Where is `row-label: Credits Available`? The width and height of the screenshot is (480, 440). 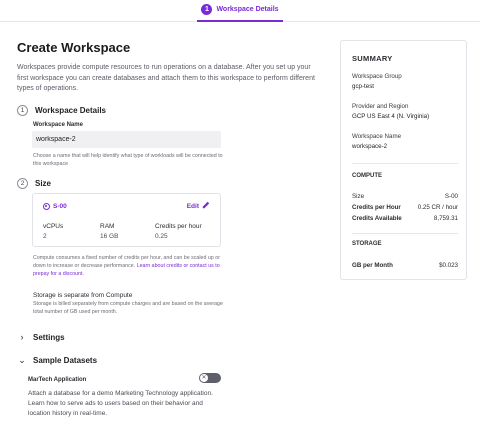 row-label: Credits Available is located at coordinates (377, 218).